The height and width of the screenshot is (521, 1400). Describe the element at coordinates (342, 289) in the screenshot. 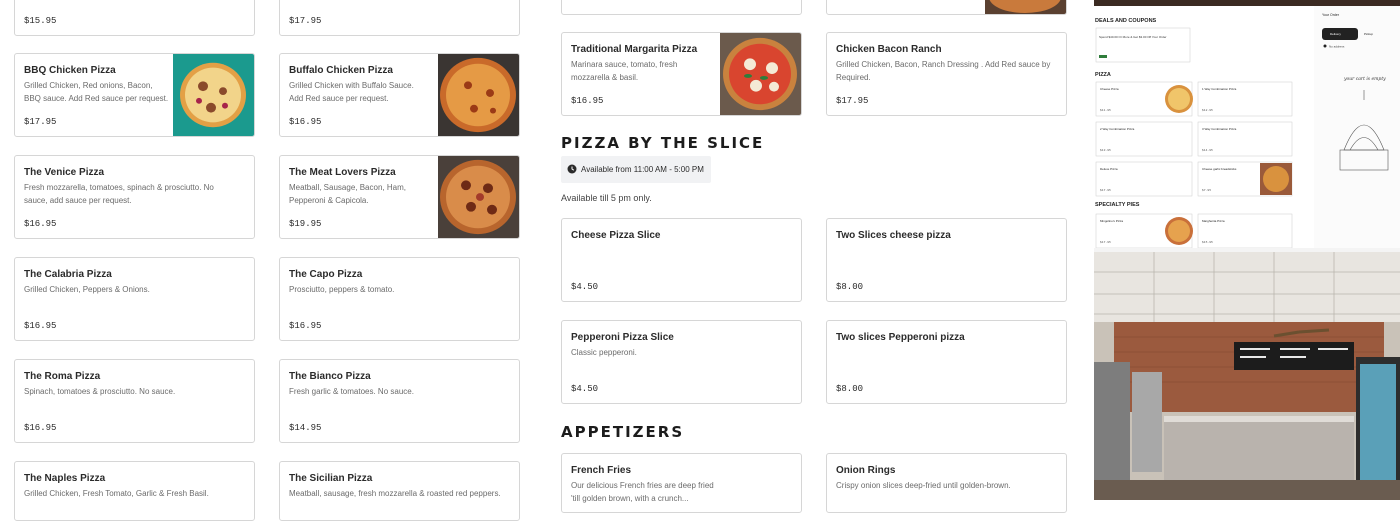

I see `item-description: Prosciutto, peppers & tomato.` at that location.